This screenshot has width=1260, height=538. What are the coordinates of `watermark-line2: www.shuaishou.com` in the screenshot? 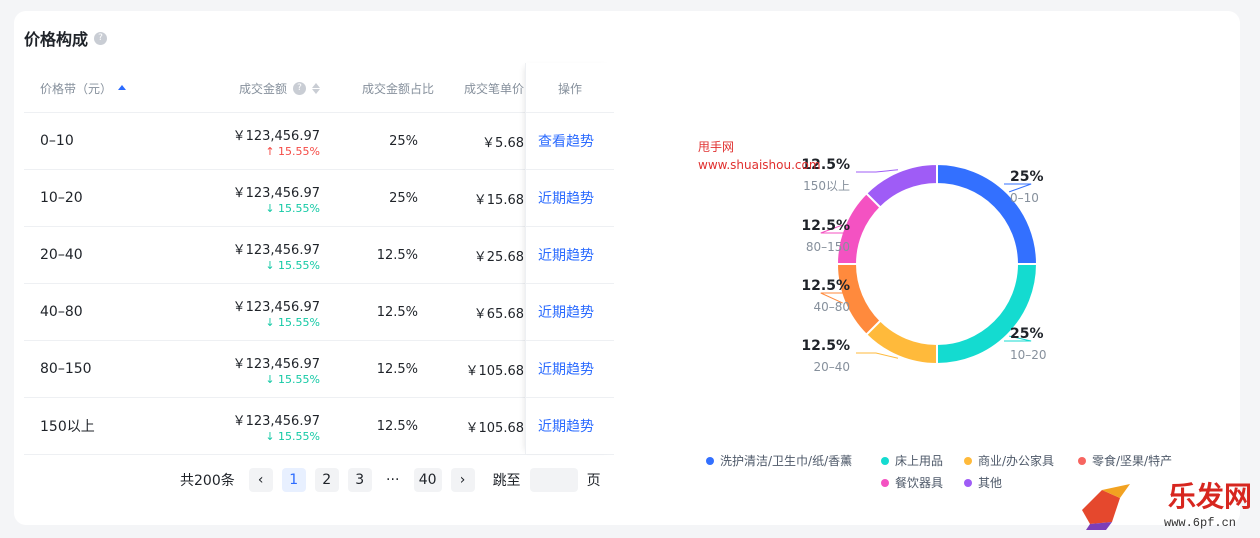 It's located at (759, 165).